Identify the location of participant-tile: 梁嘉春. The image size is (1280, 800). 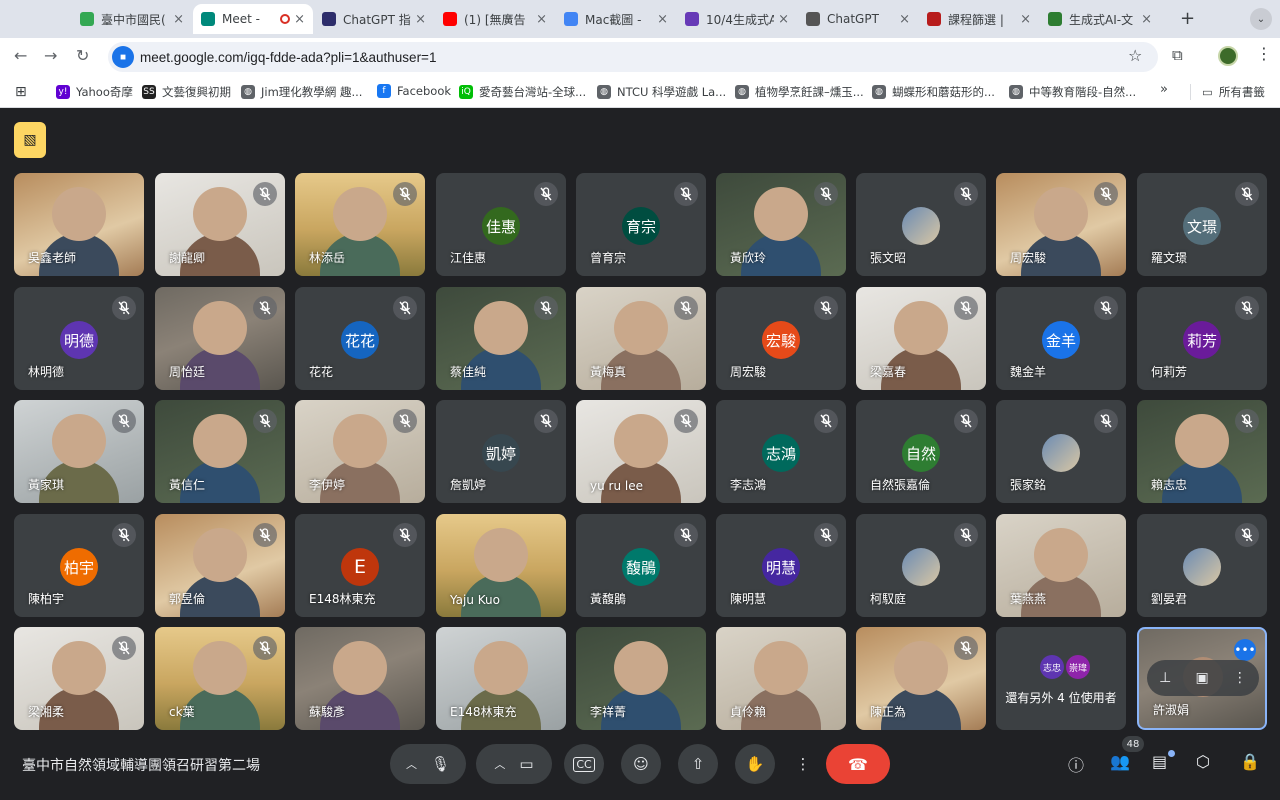
(921, 338).